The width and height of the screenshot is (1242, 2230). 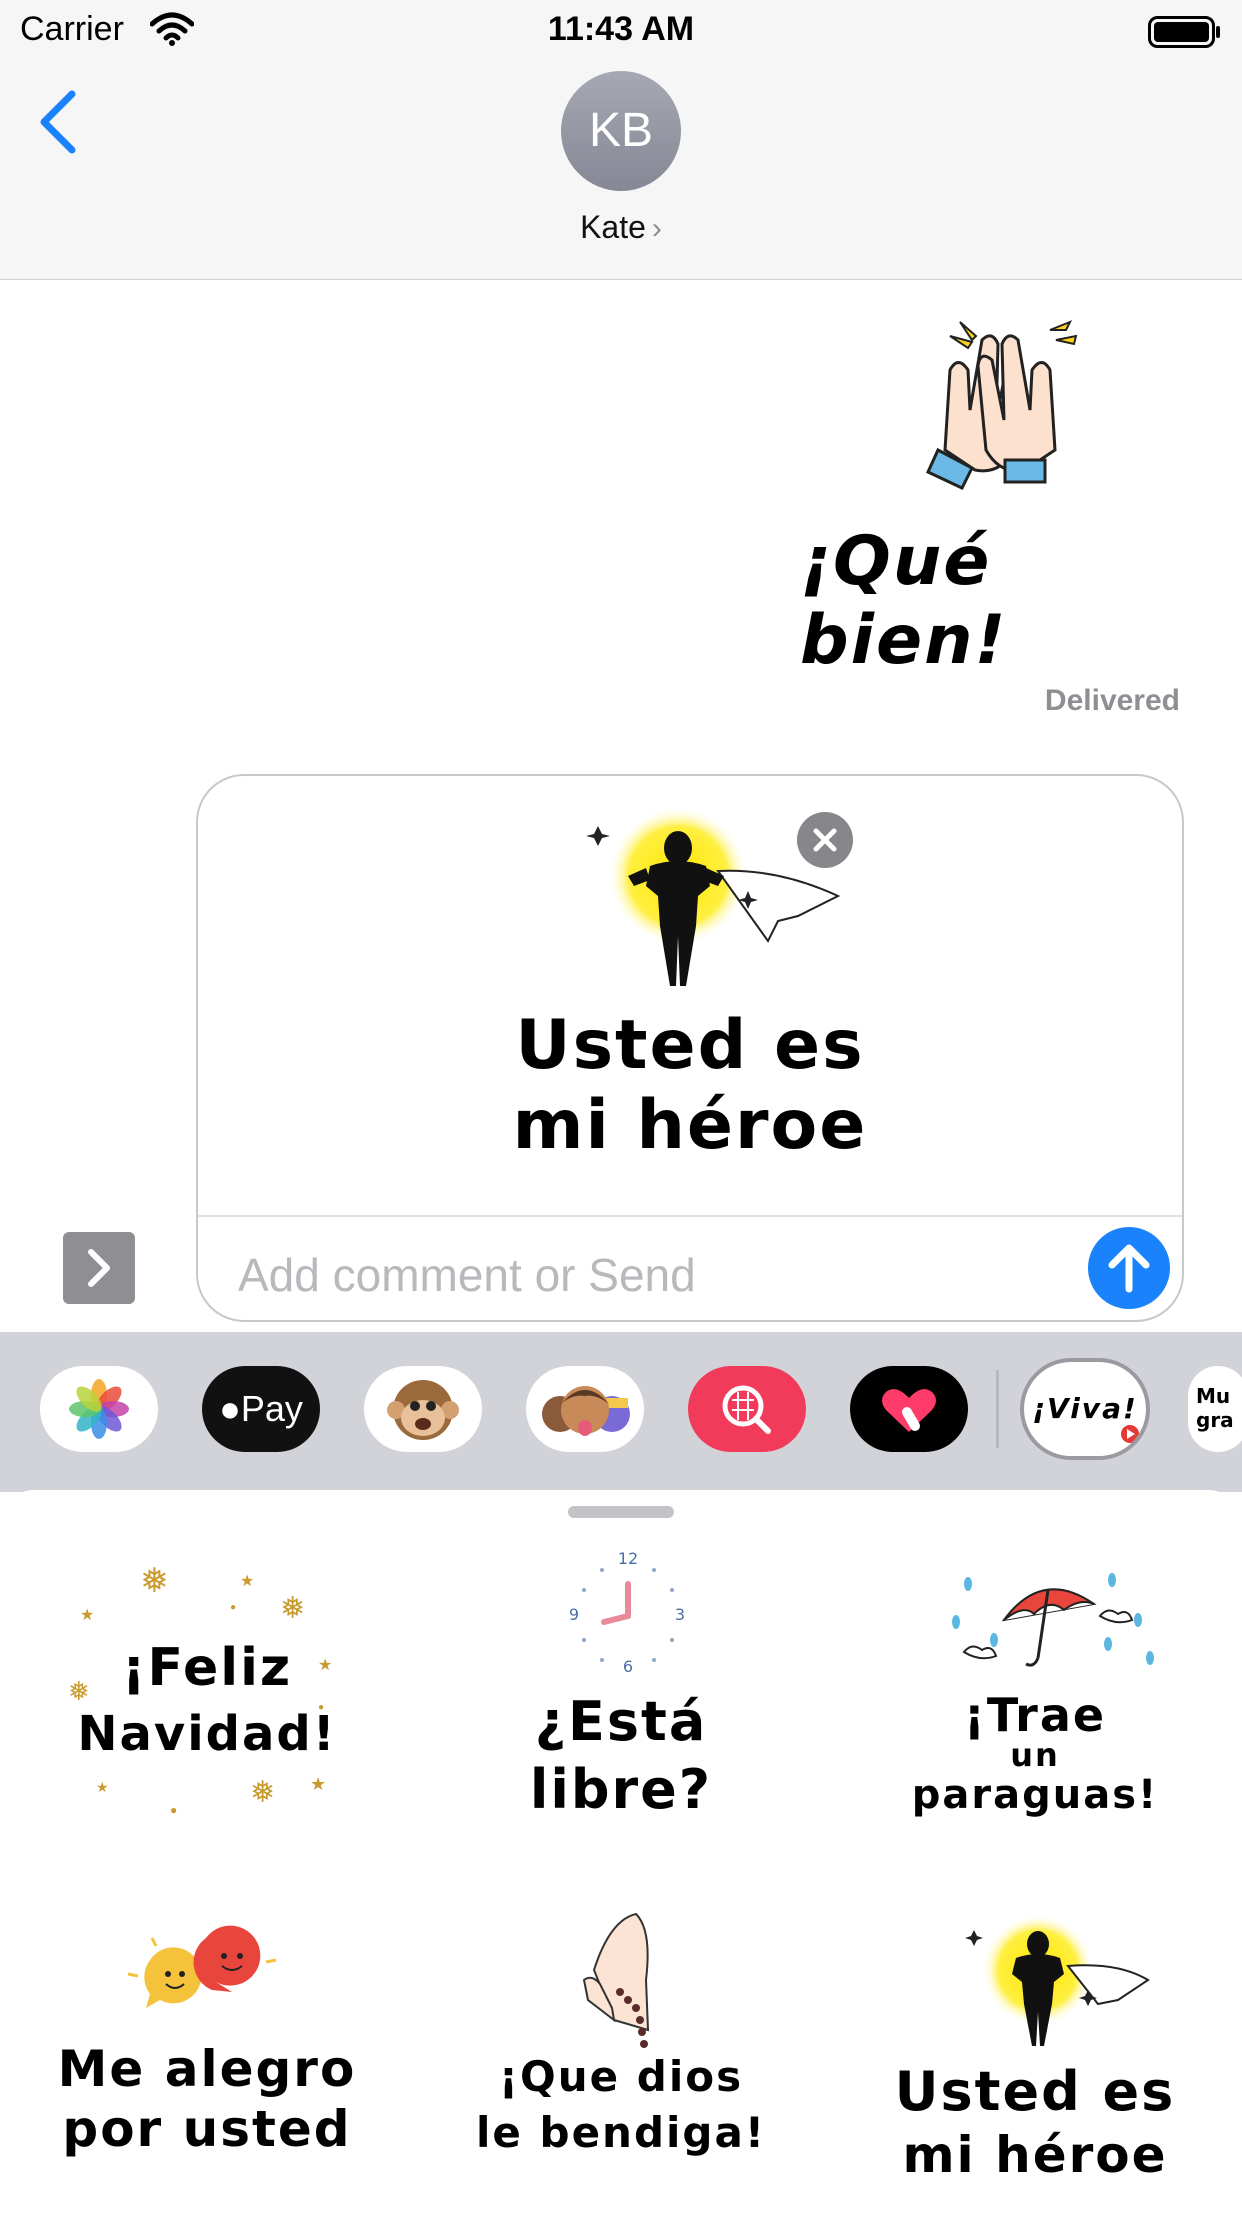 I want to click on drawer-grabber, so click(x=621, y=1512).